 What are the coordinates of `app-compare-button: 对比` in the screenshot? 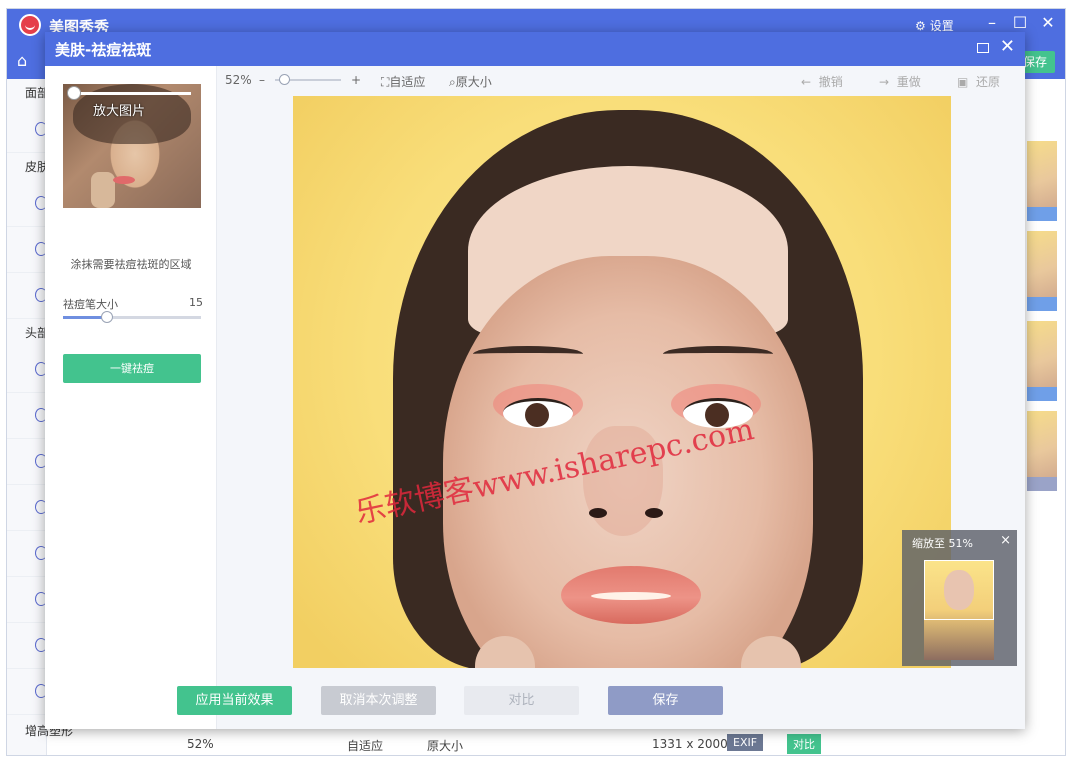 It's located at (804, 744).